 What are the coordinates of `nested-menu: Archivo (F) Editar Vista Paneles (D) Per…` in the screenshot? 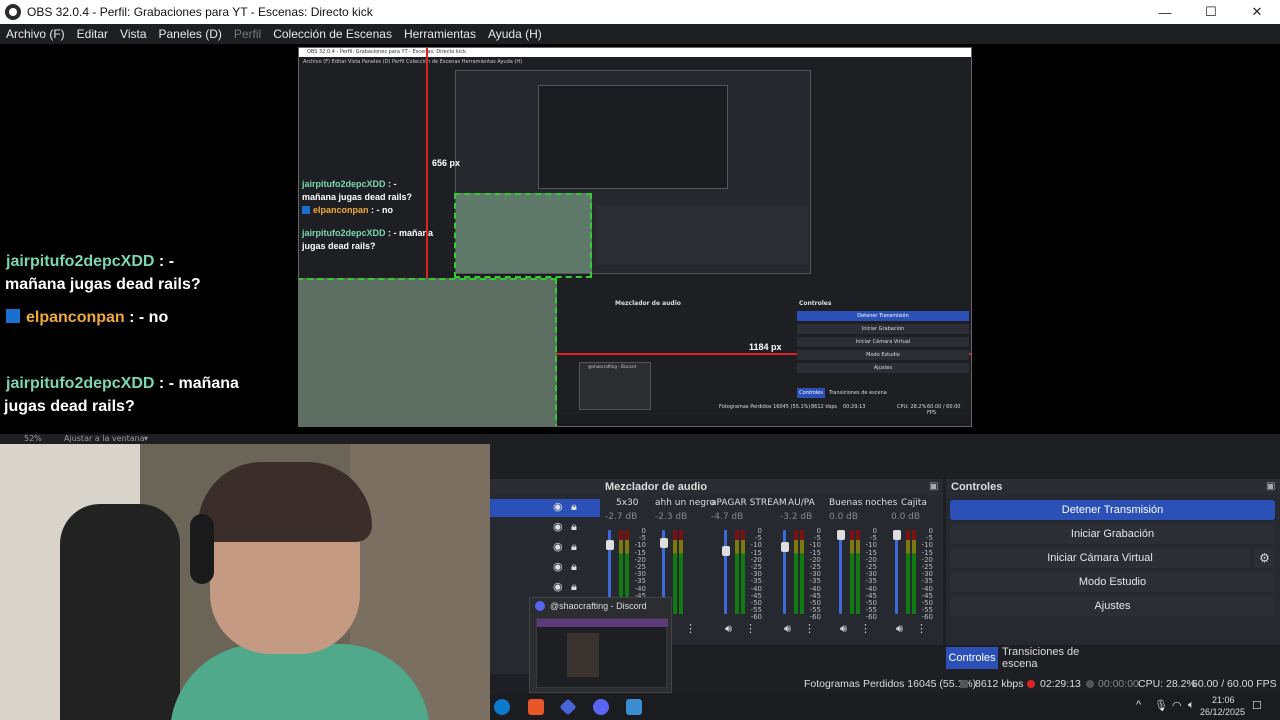 It's located at (413, 62).